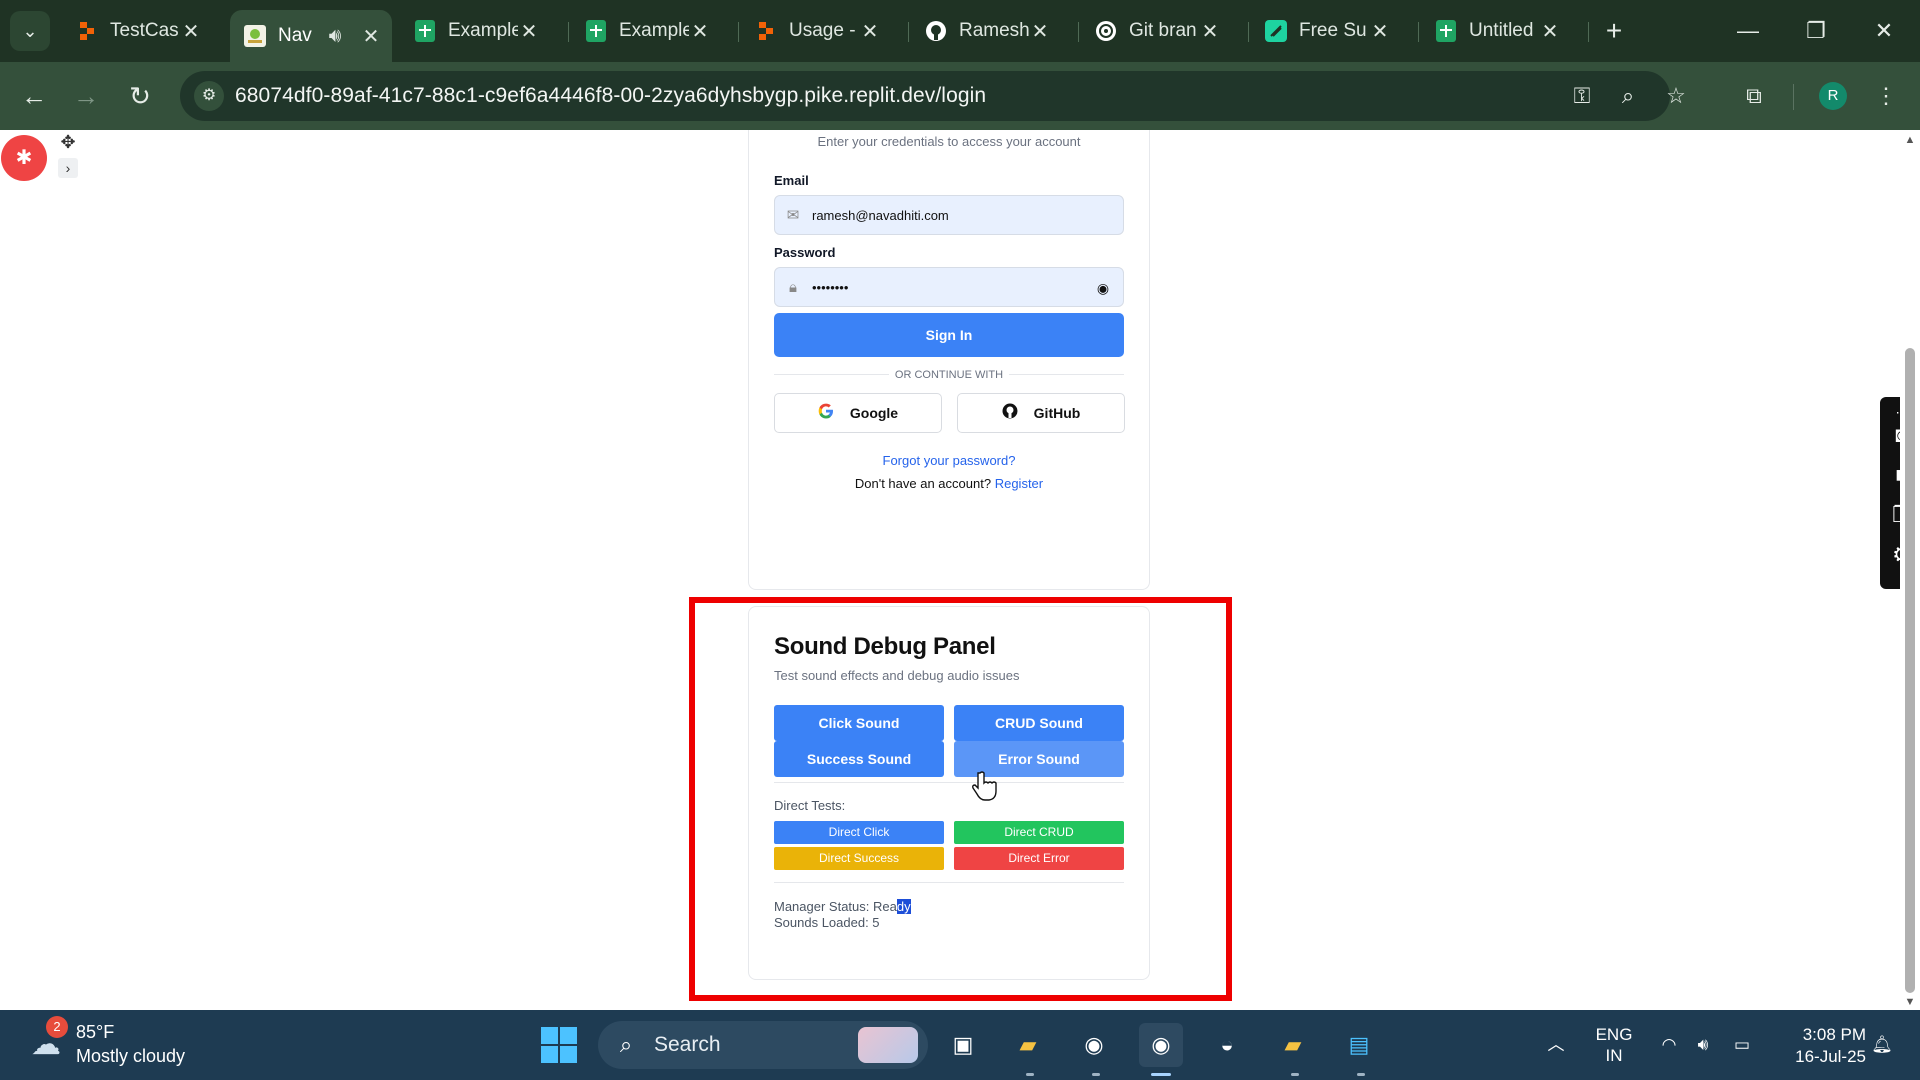  What do you see at coordinates (963, 1045) in the screenshot?
I see `task-view-icon: ▣` at bounding box center [963, 1045].